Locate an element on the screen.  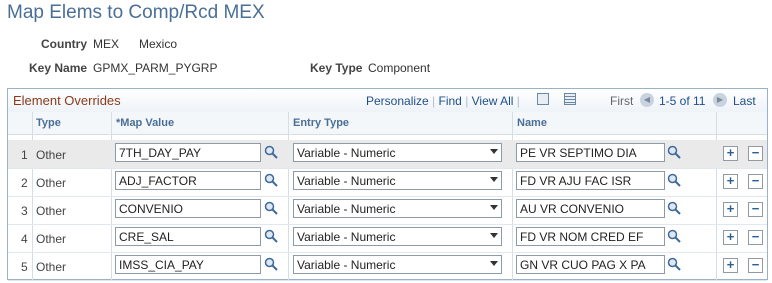
name-input: GN VR CUO PAG X PA is located at coordinates (590, 264).